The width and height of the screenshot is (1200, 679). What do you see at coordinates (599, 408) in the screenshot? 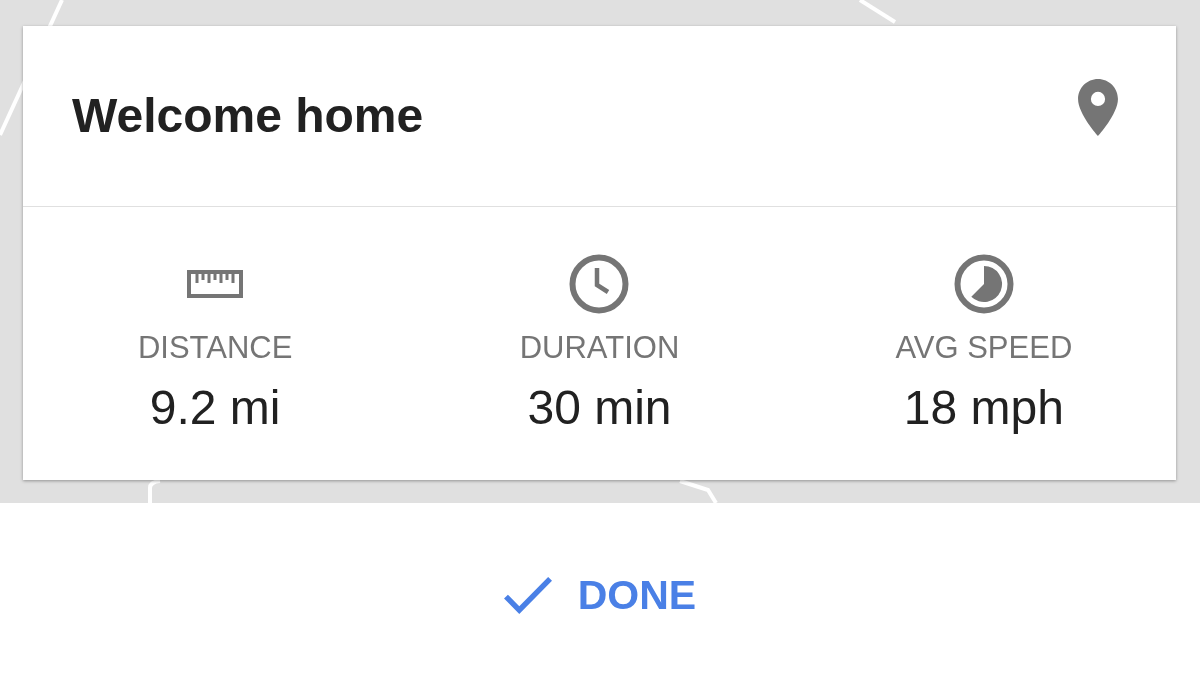
I see `stat-value: 30 min` at bounding box center [599, 408].